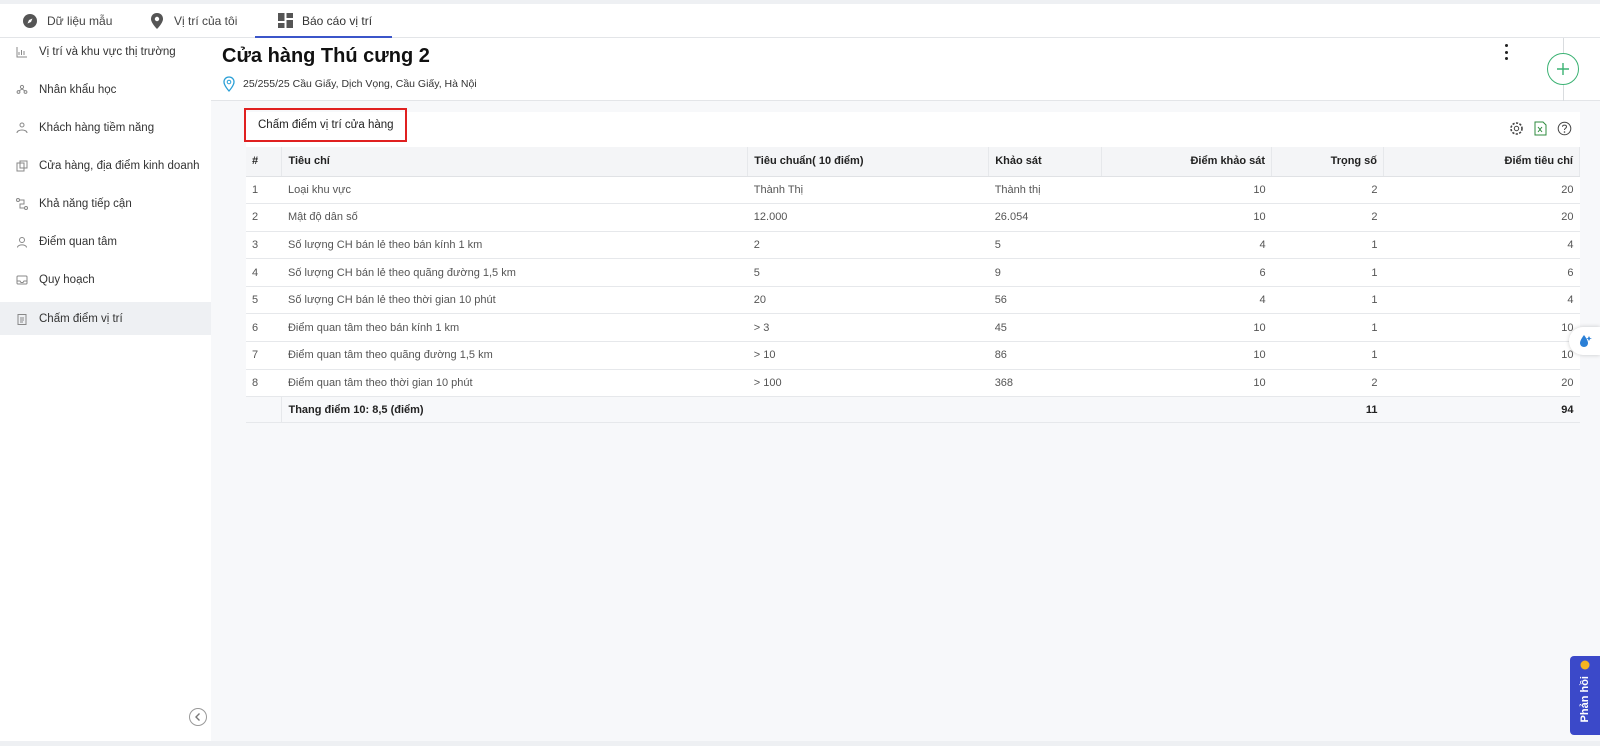 The width and height of the screenshot is (1600, 746). Describe the element at coordinates (97, 127) in the screenshot. I see `sidebar-item-label: Khách hàng tiềm năng` at that location.